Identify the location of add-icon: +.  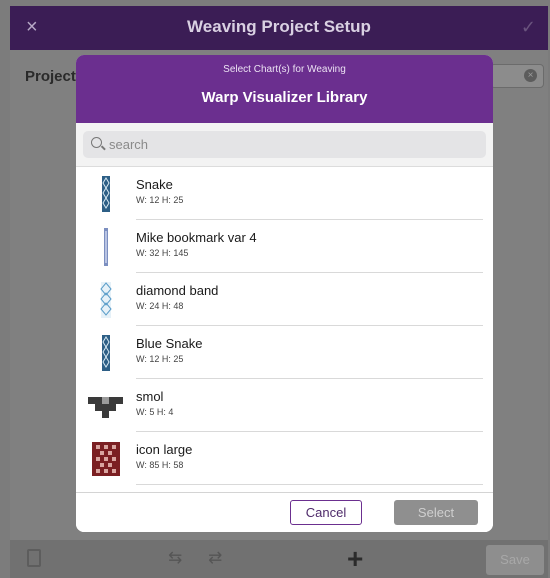
(355, 559).